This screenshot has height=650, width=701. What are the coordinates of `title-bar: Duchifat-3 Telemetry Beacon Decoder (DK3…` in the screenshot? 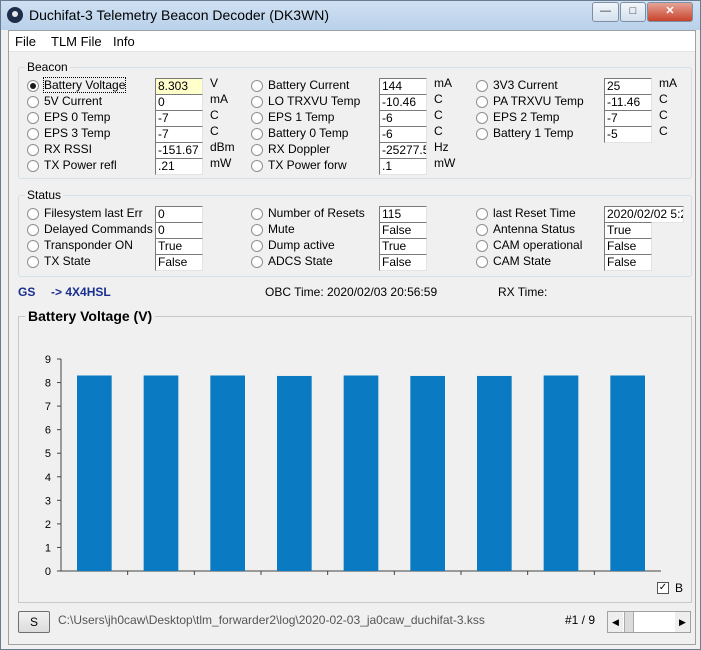 It's located at (350, 15).